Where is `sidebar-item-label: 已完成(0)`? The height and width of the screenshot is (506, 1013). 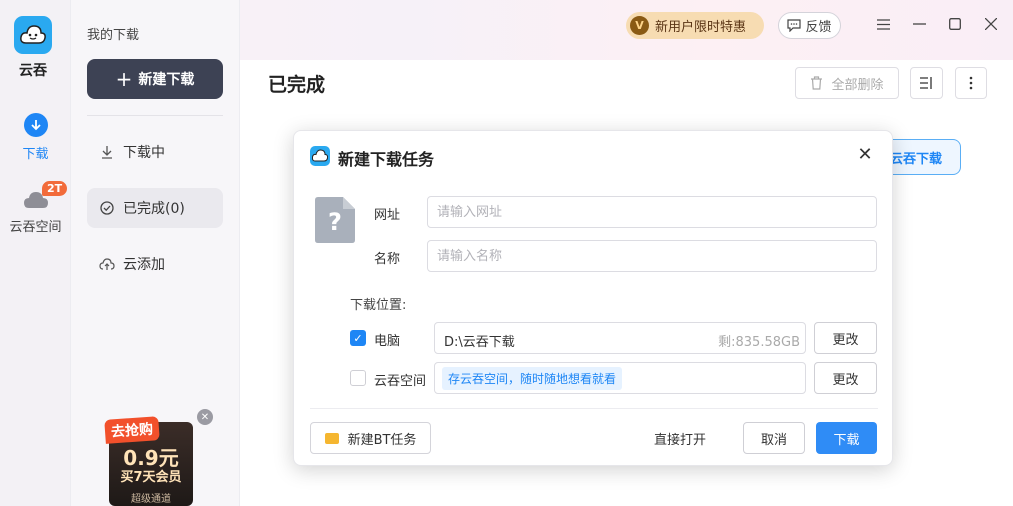
sidebar-item-label: 已完成(0) is located at coordinates (154, 209).